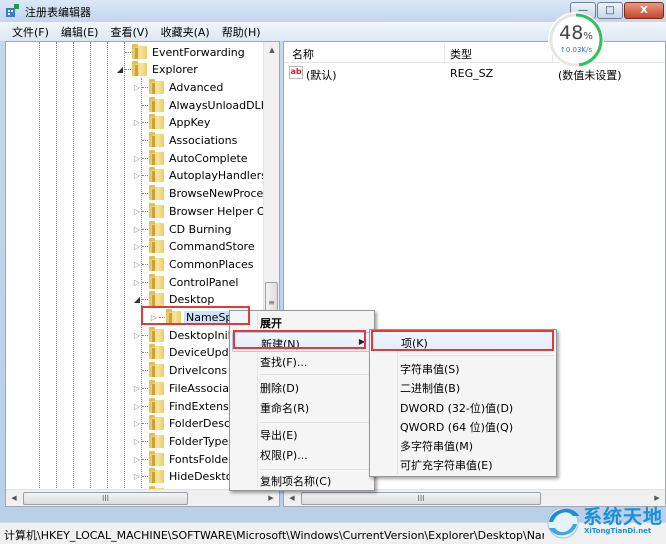 The width and height of the screenshot is (666, 544). I want to click on tree-item: ▷ Advanced, so click(178, 87).